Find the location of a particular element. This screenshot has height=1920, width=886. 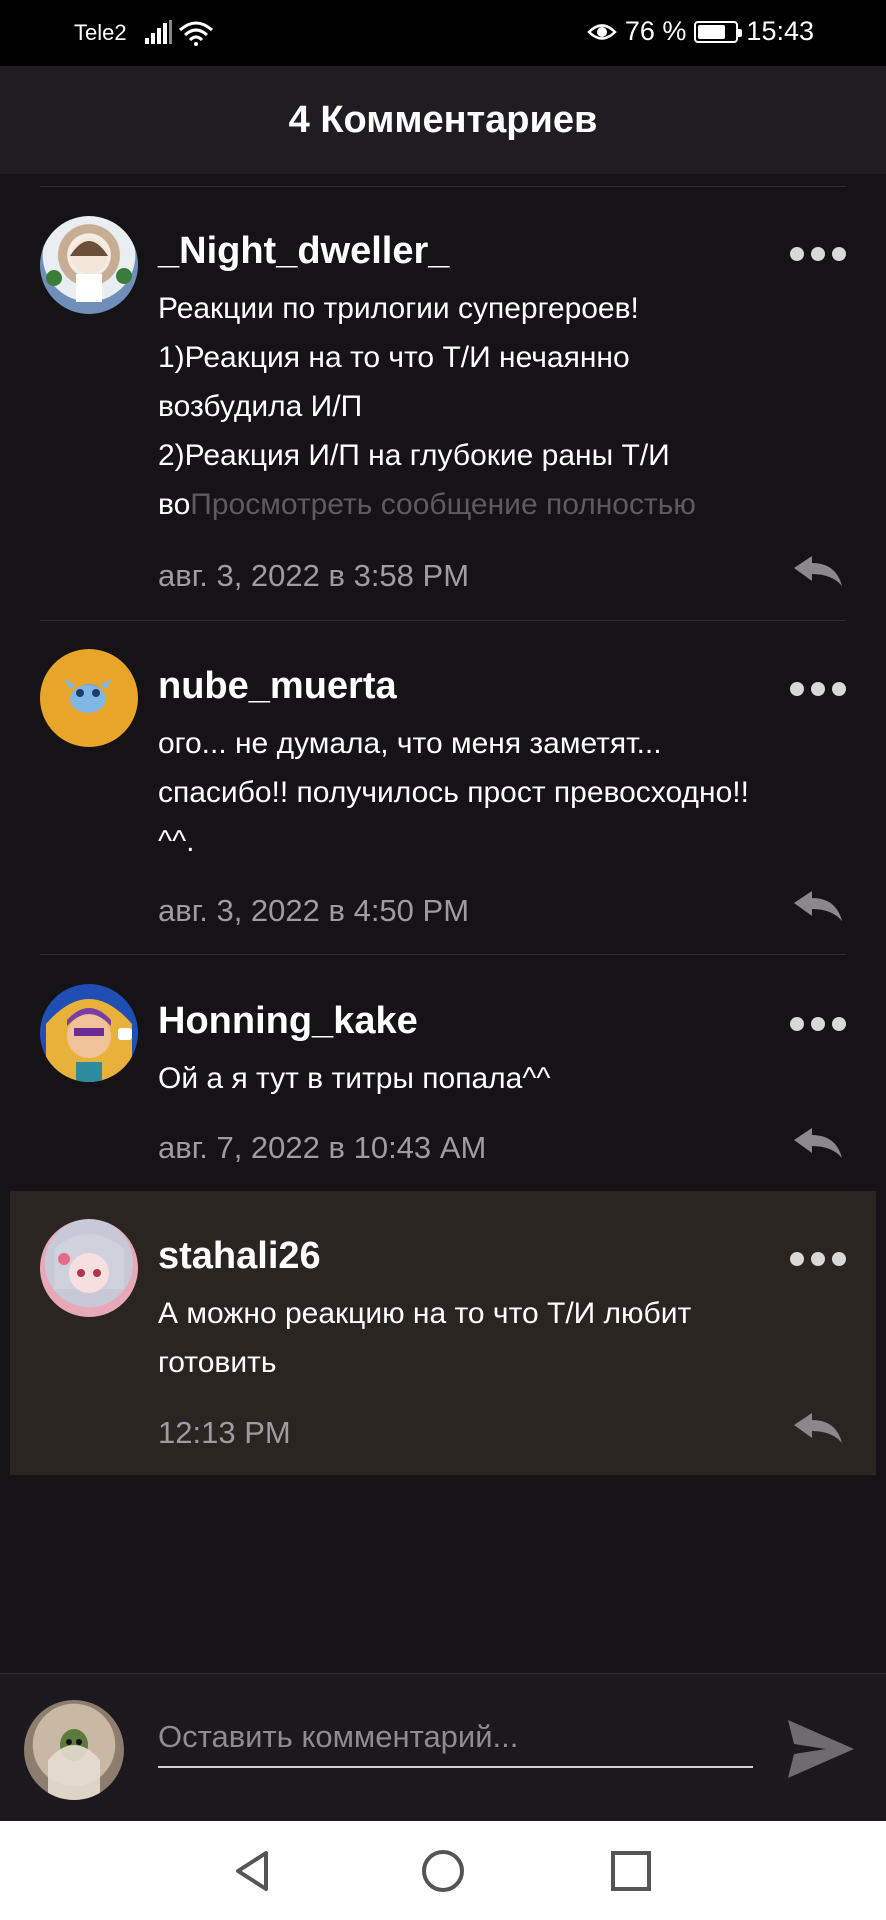

battery-fill is located at coordinates (711, 31).